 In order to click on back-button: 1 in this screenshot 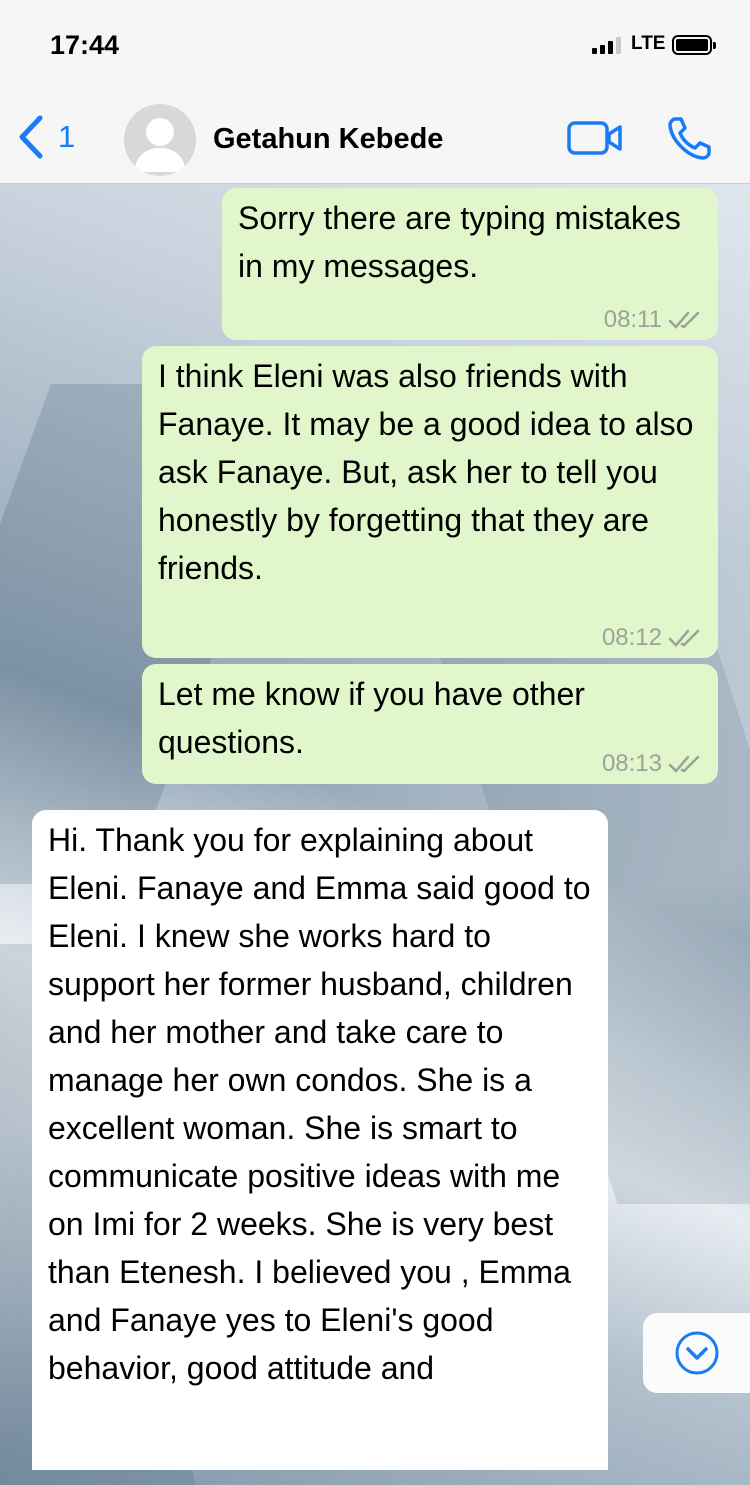, I will do `click(54, 137)`.